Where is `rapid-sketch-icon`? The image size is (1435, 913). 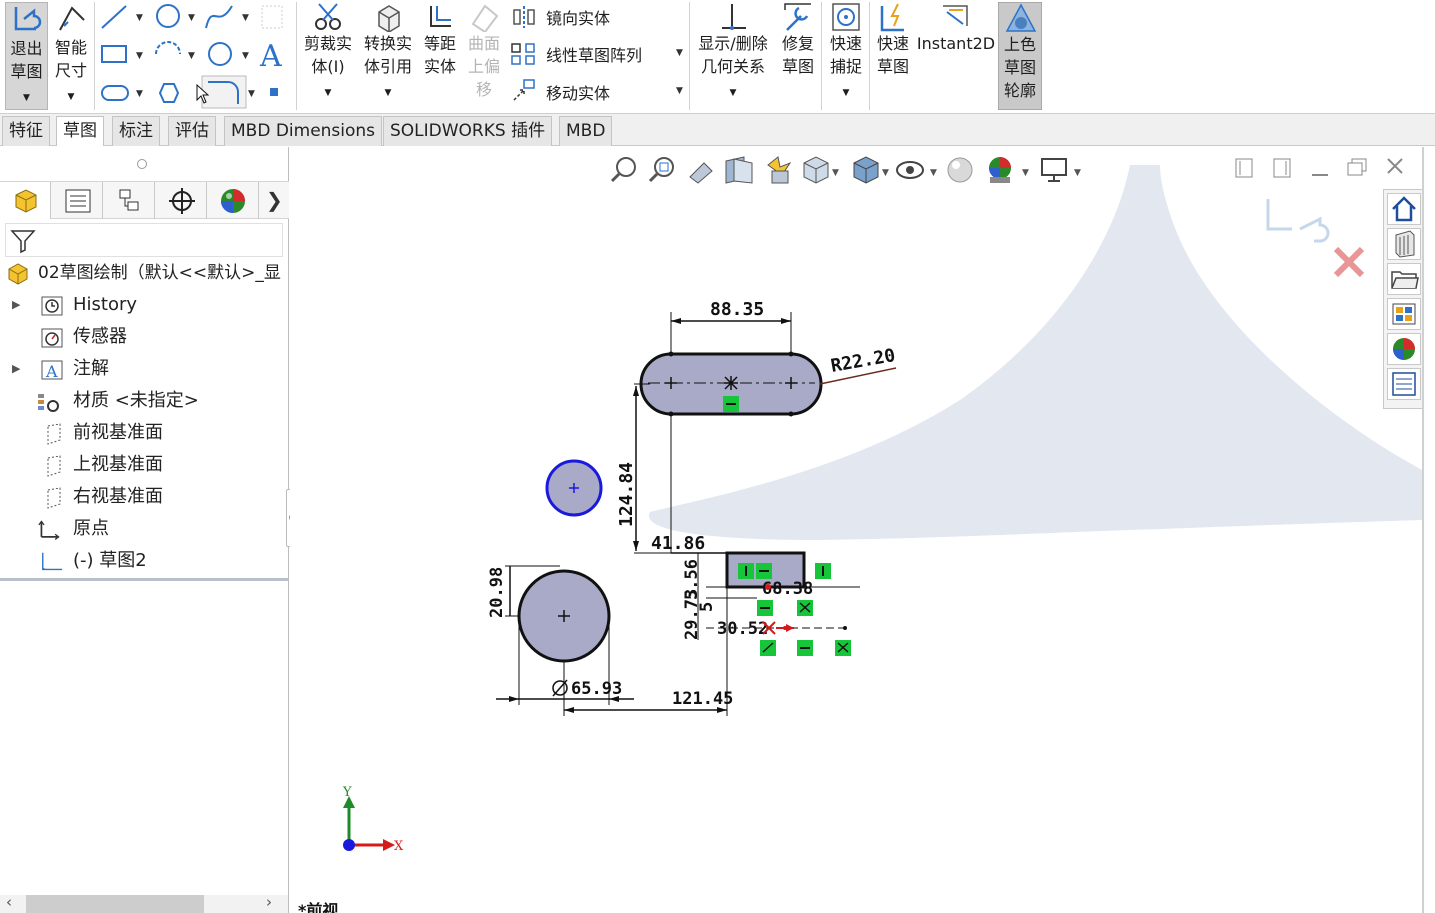 rapid-sketch-icon is located at coordinates (892, 17).